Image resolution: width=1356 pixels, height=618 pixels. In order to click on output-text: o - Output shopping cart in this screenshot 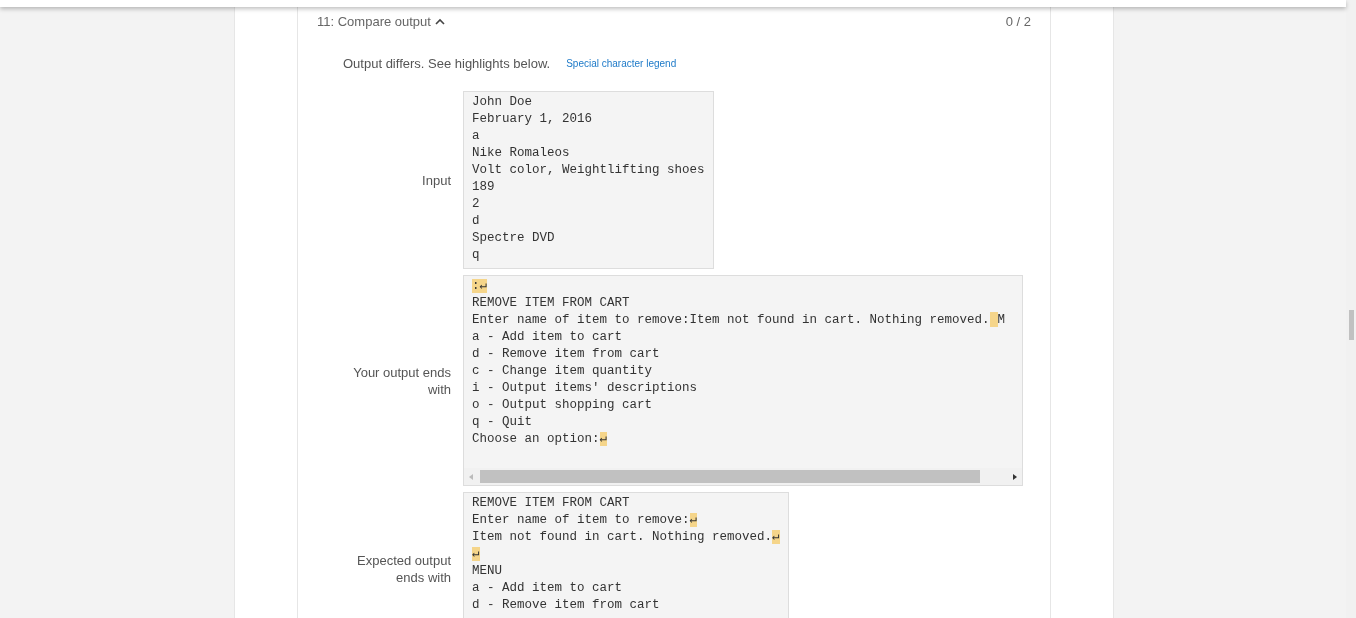, I will do `click(562, 405)`.